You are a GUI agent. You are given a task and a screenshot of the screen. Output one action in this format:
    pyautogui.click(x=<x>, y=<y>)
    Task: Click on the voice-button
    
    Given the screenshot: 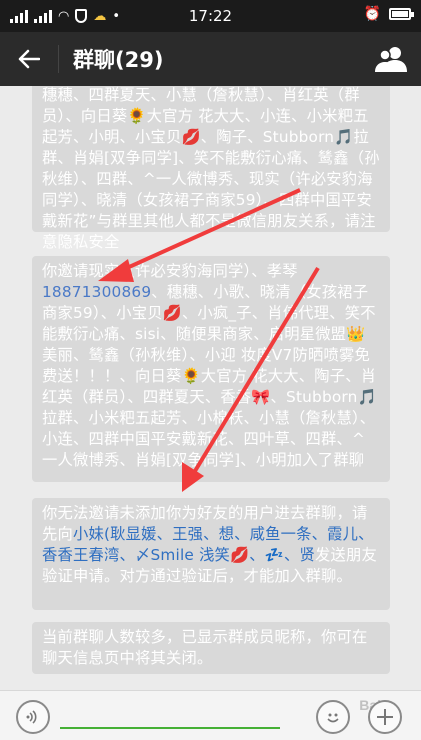 What is the action you would take?
    pyautogui.click(x=33, y=717)
    